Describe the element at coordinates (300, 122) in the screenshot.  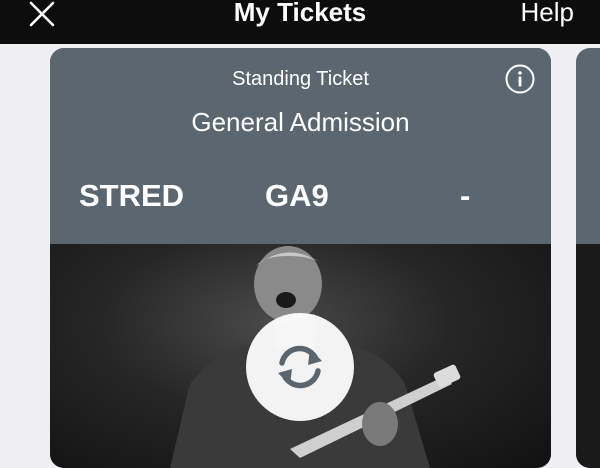
I see `admission-type: General Admission` at that location.